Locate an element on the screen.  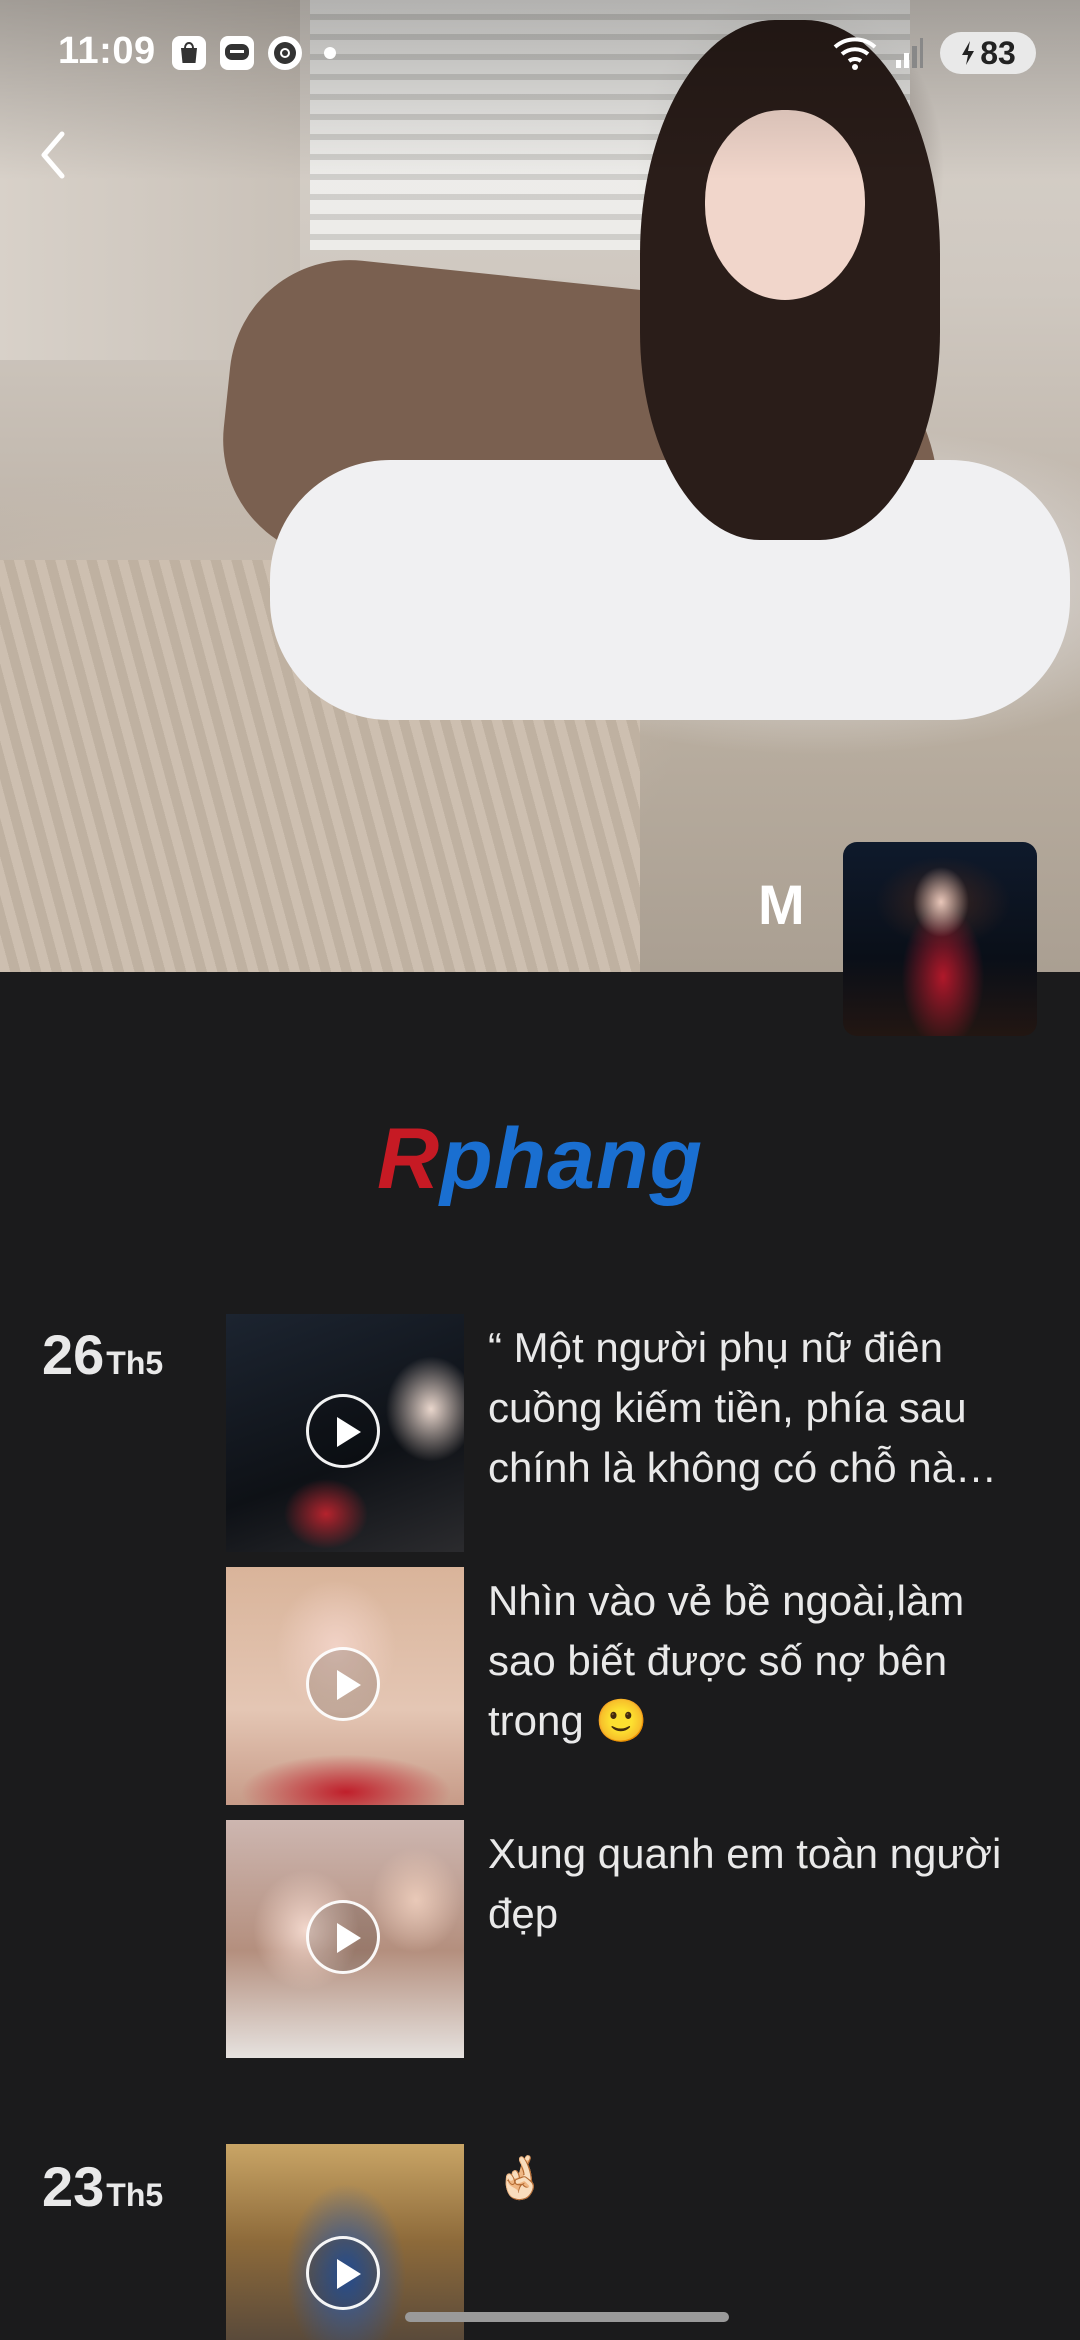
watermark-logo: Rphang is located at coordinates (540, 1159).